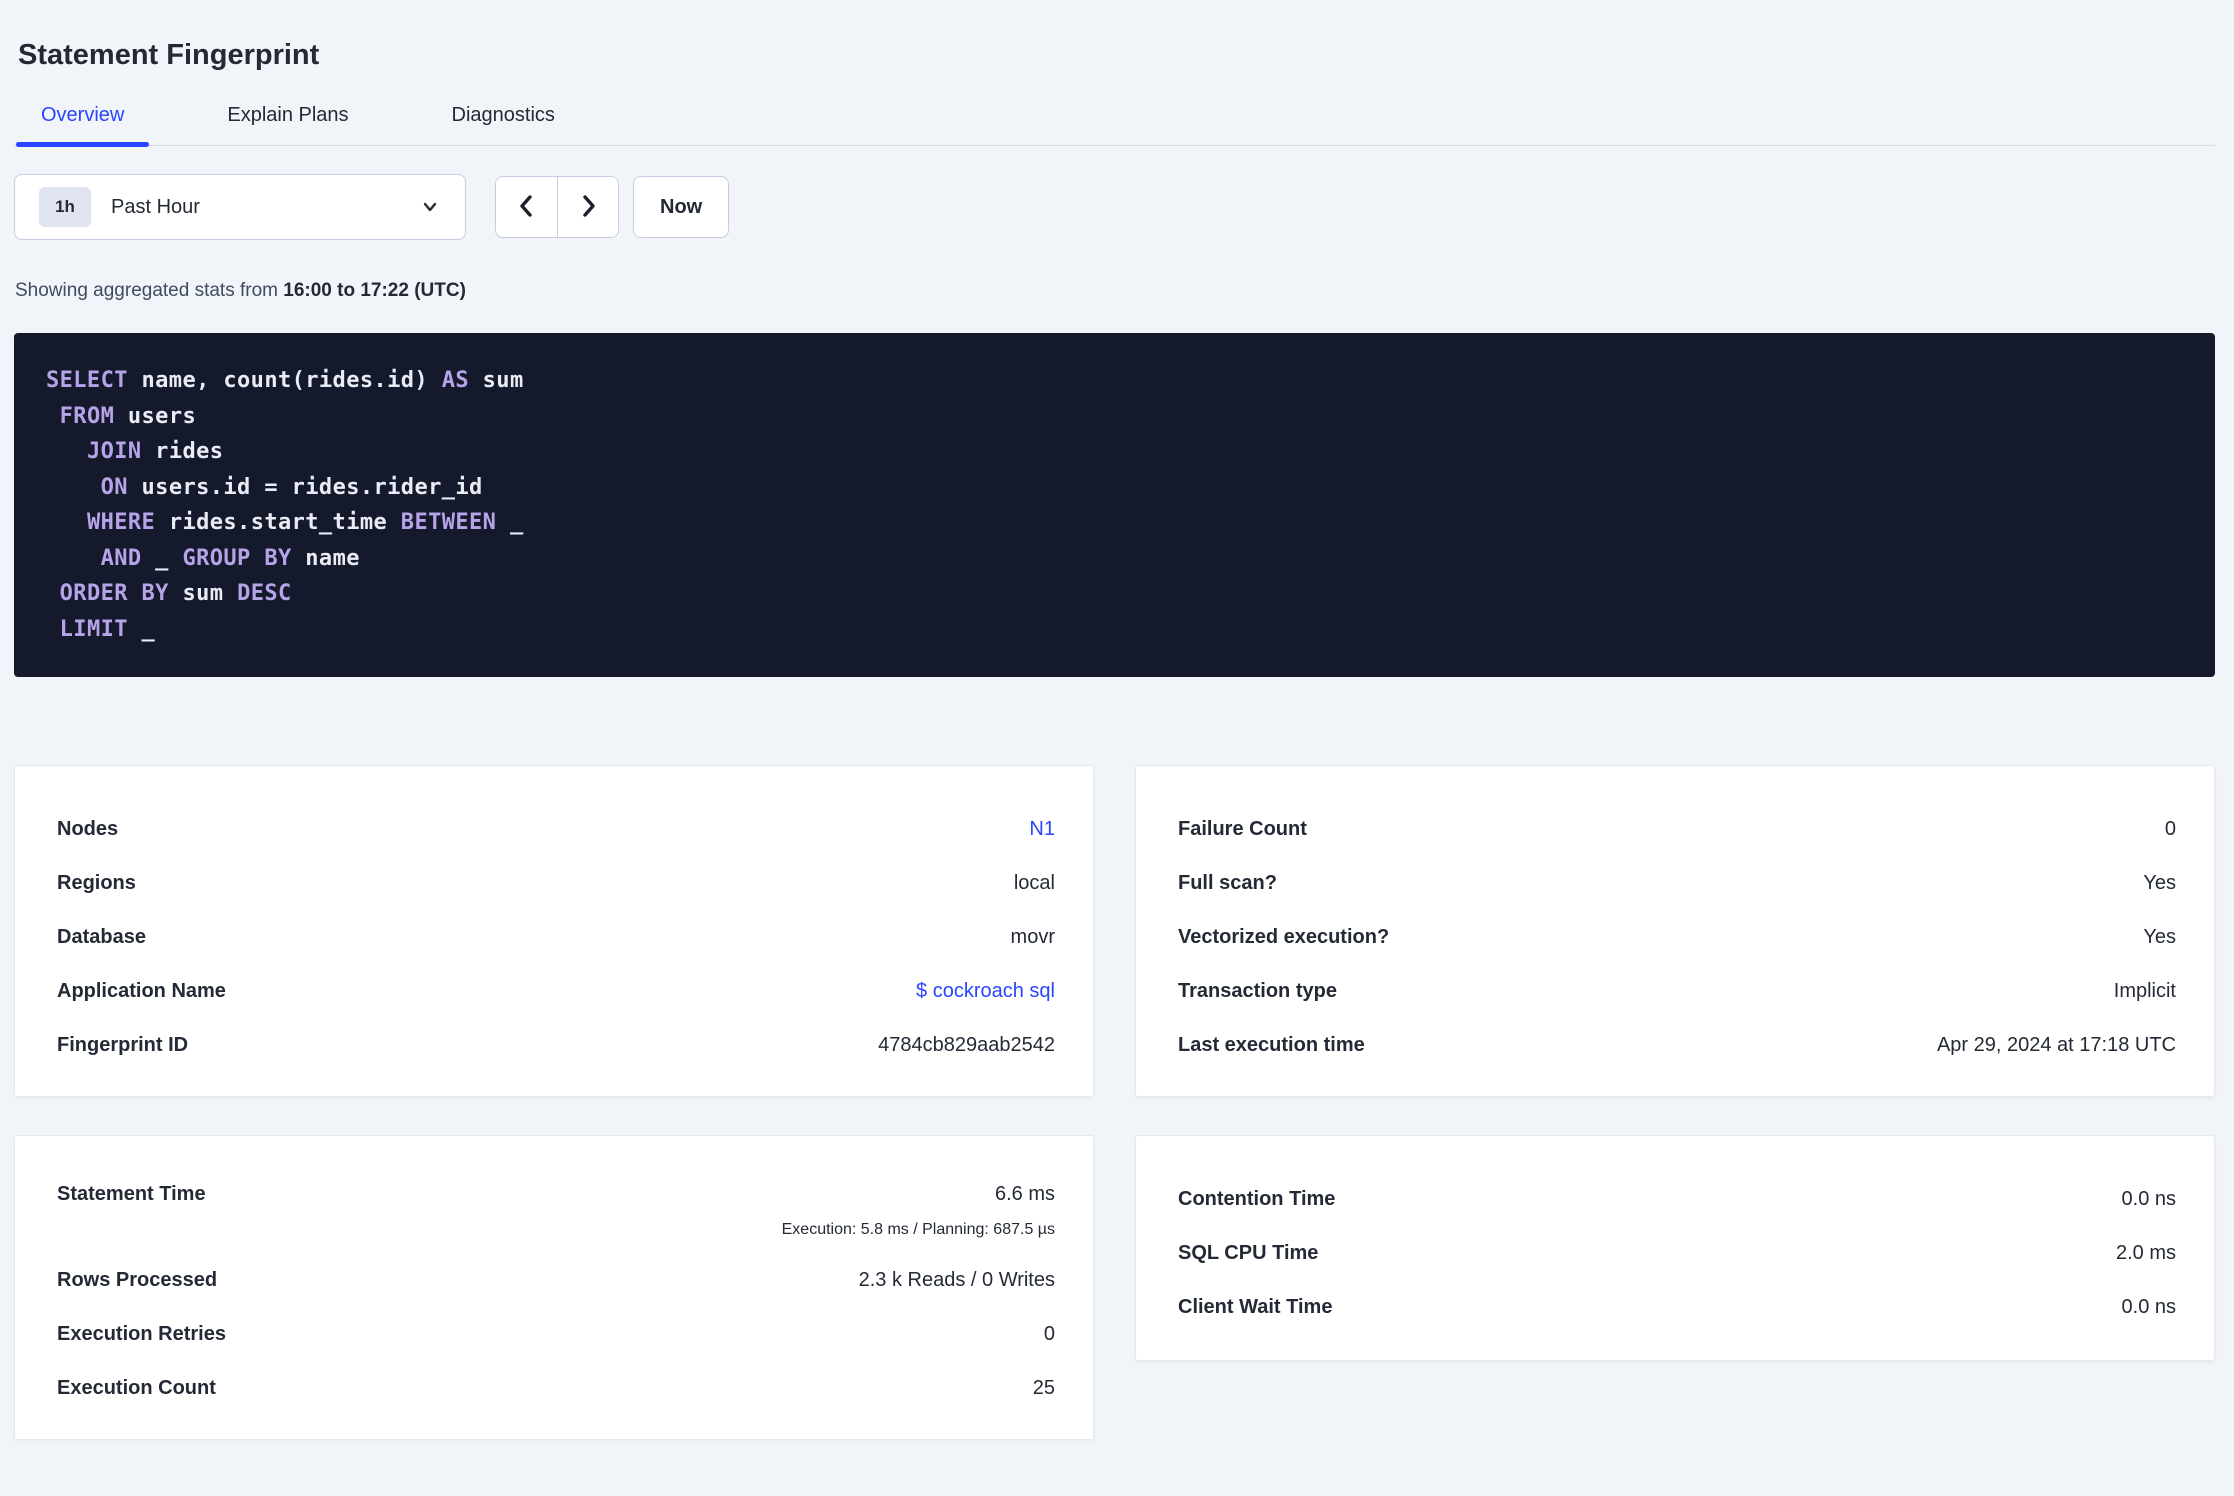 This screenshot has width=2234, height=1496. What do you see at coordinates (169, 55) in the screenshot?
I see `page-title: Statement Fingerprint` at bounding box center [169, 55].